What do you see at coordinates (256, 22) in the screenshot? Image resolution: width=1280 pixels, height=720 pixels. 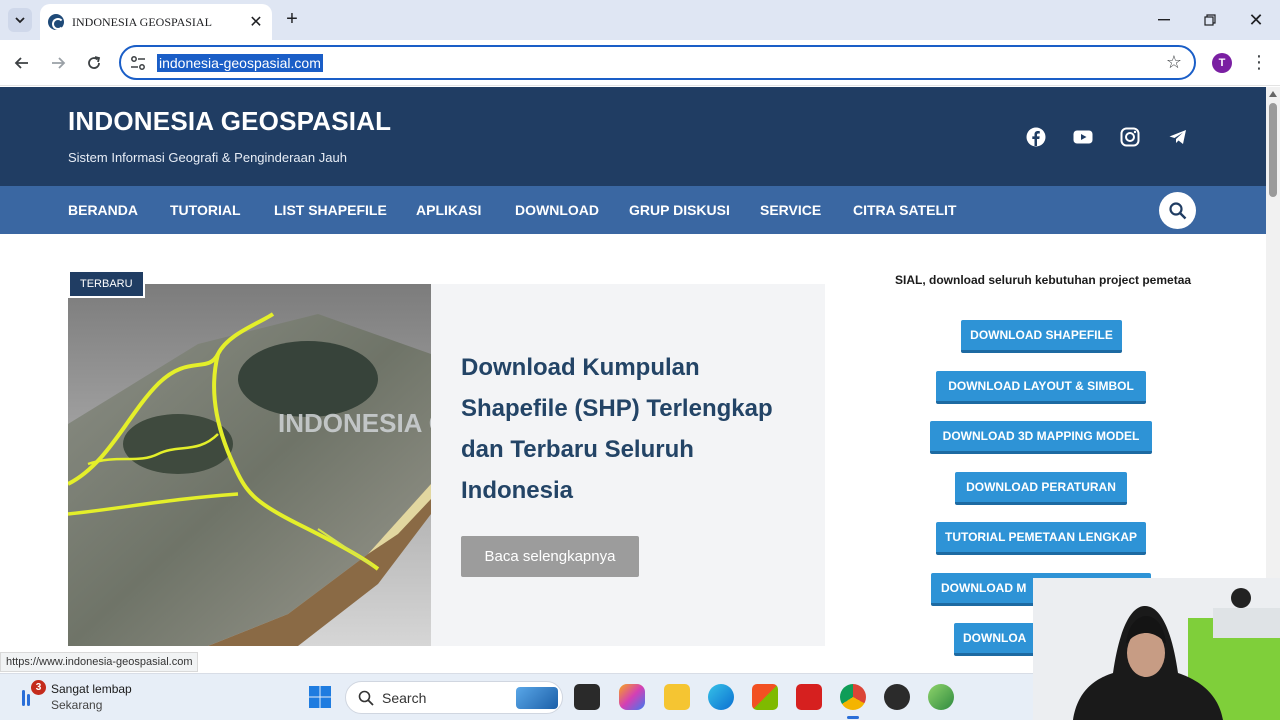 I see `close-tab-icon: ✕` at bounding box center [256, 22].